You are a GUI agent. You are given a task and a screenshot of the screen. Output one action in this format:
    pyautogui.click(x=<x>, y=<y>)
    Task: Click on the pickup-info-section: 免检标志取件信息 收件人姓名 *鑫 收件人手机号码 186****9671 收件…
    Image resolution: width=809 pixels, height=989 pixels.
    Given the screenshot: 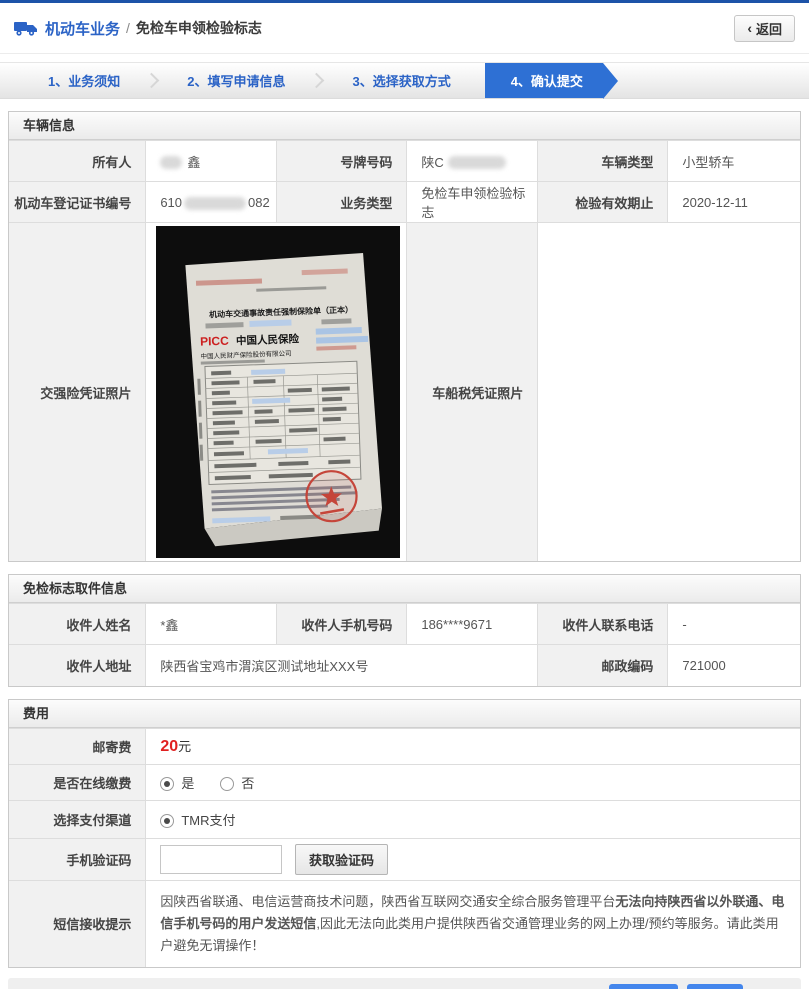 What is the action you would take?
    pyautogui.click(x=404, y=630)
    